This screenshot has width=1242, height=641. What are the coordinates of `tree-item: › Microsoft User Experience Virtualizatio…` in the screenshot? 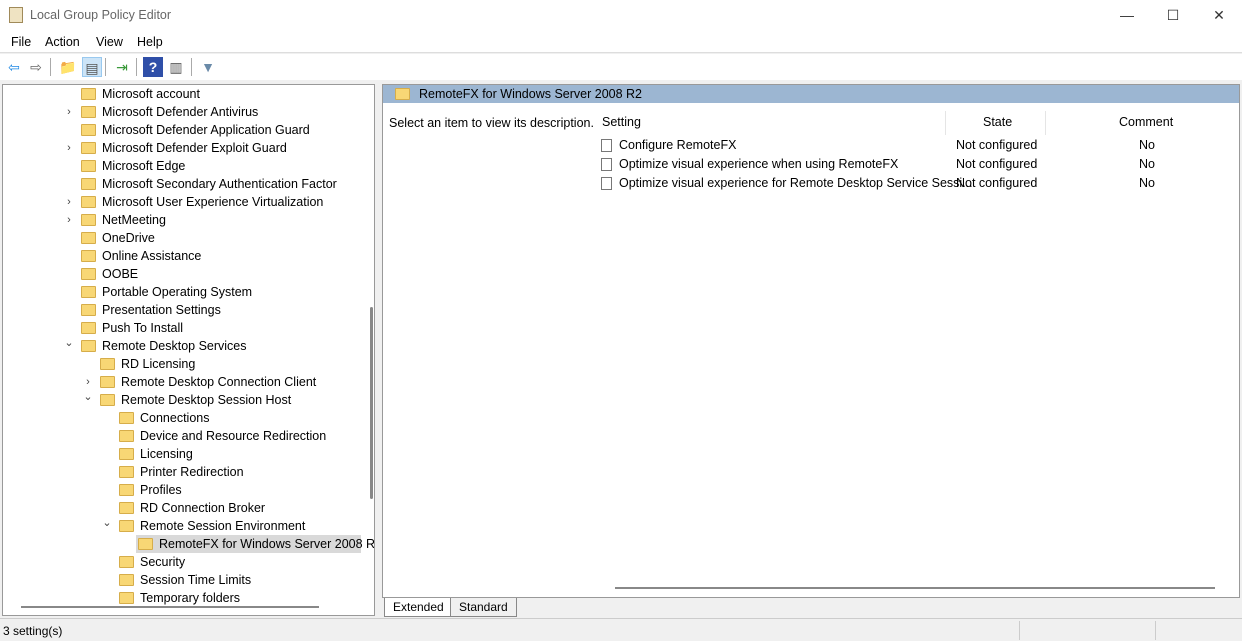 It's located at (220, 202).